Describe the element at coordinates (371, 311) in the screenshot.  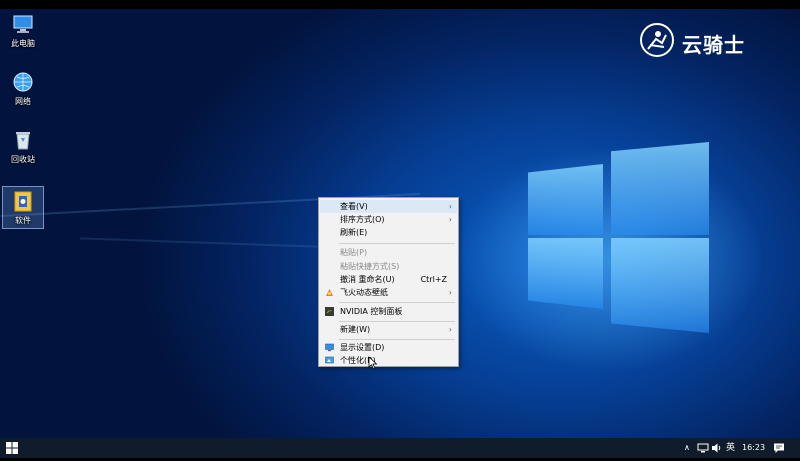
I see `menu-item-label: NVIDIA 控制面板` at that location.